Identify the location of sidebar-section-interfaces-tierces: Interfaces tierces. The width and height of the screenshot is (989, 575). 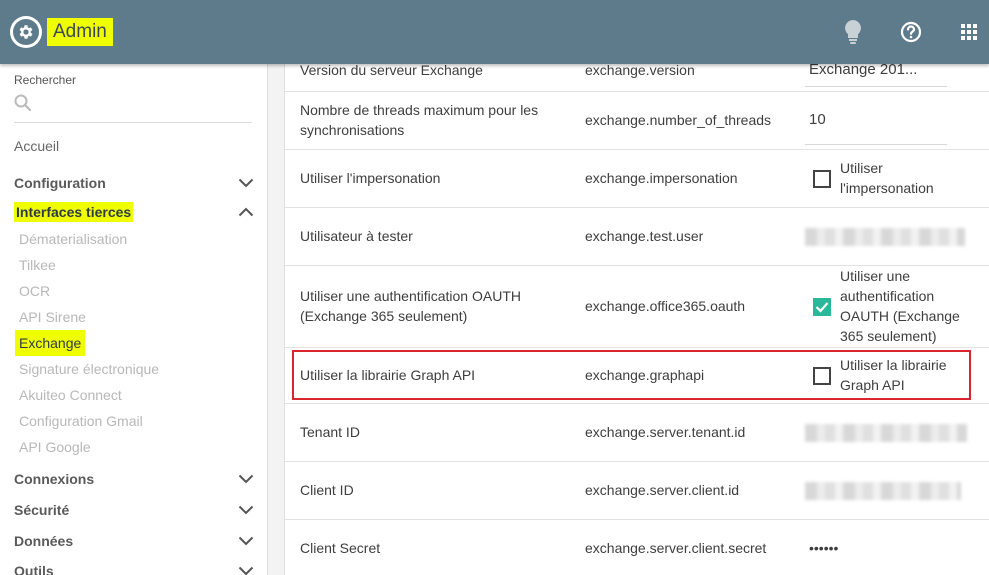
(134, 212).